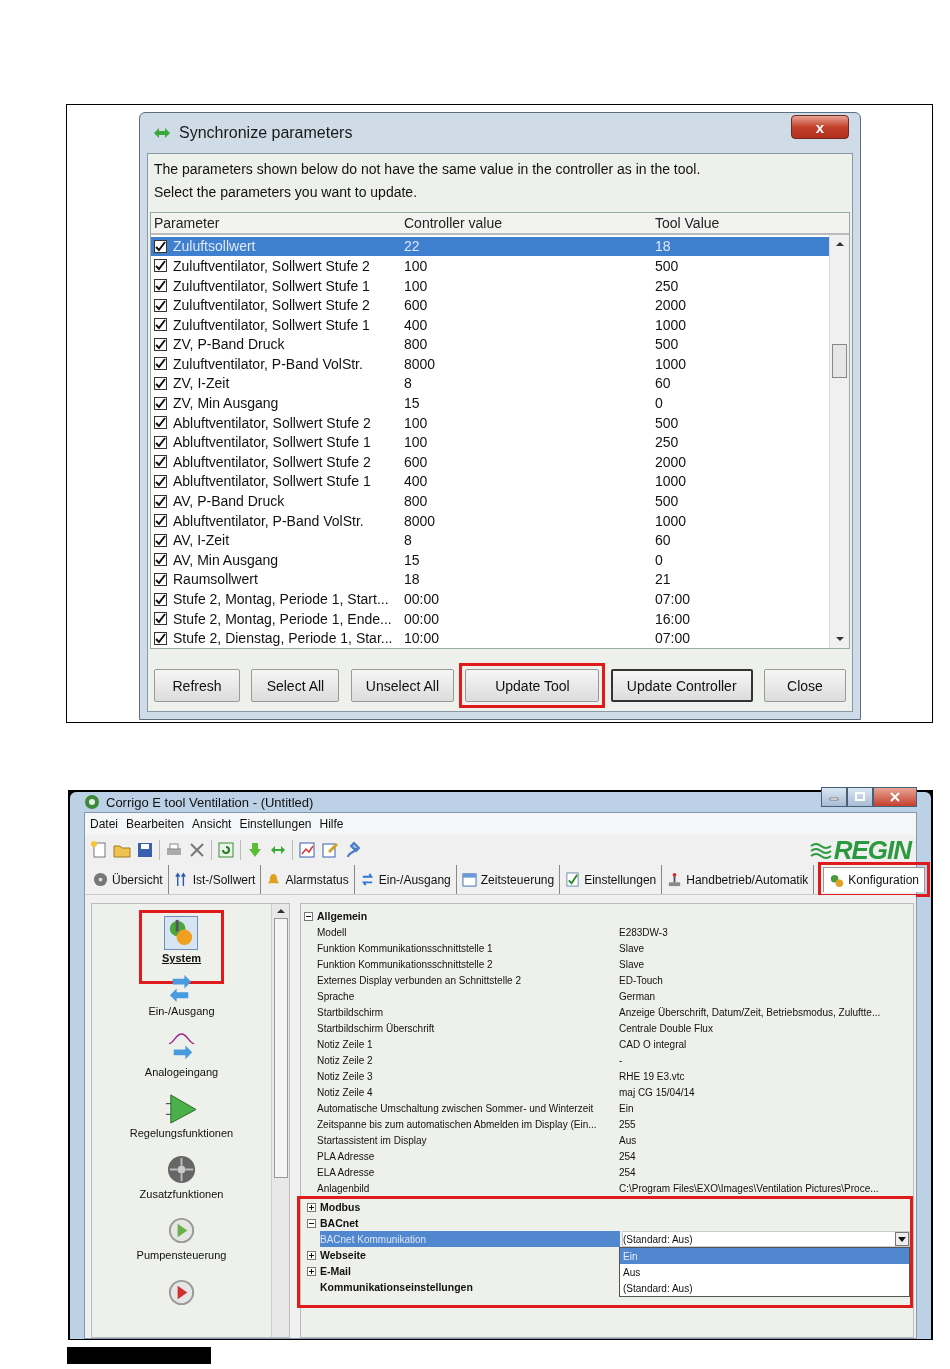  I want to click on tab: Handbetrieb/Automatik, so click(738, 879).